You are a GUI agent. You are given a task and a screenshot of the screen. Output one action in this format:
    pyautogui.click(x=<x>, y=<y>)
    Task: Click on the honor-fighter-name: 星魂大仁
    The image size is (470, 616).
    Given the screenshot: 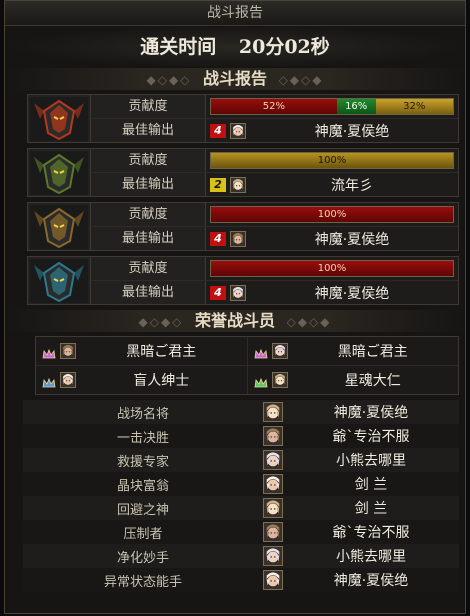 What is the action you would take?
    pyautogui.click(x=372, y=381)
    